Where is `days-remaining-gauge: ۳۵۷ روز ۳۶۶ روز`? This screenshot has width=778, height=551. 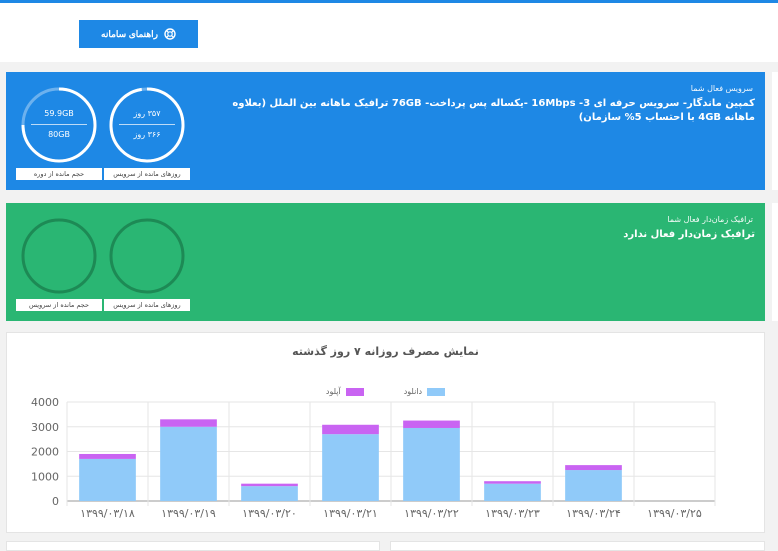
days-remaining-gauge: ۳۵۷ روز ۳۶۶ روز is located at coordinates (147, 125).